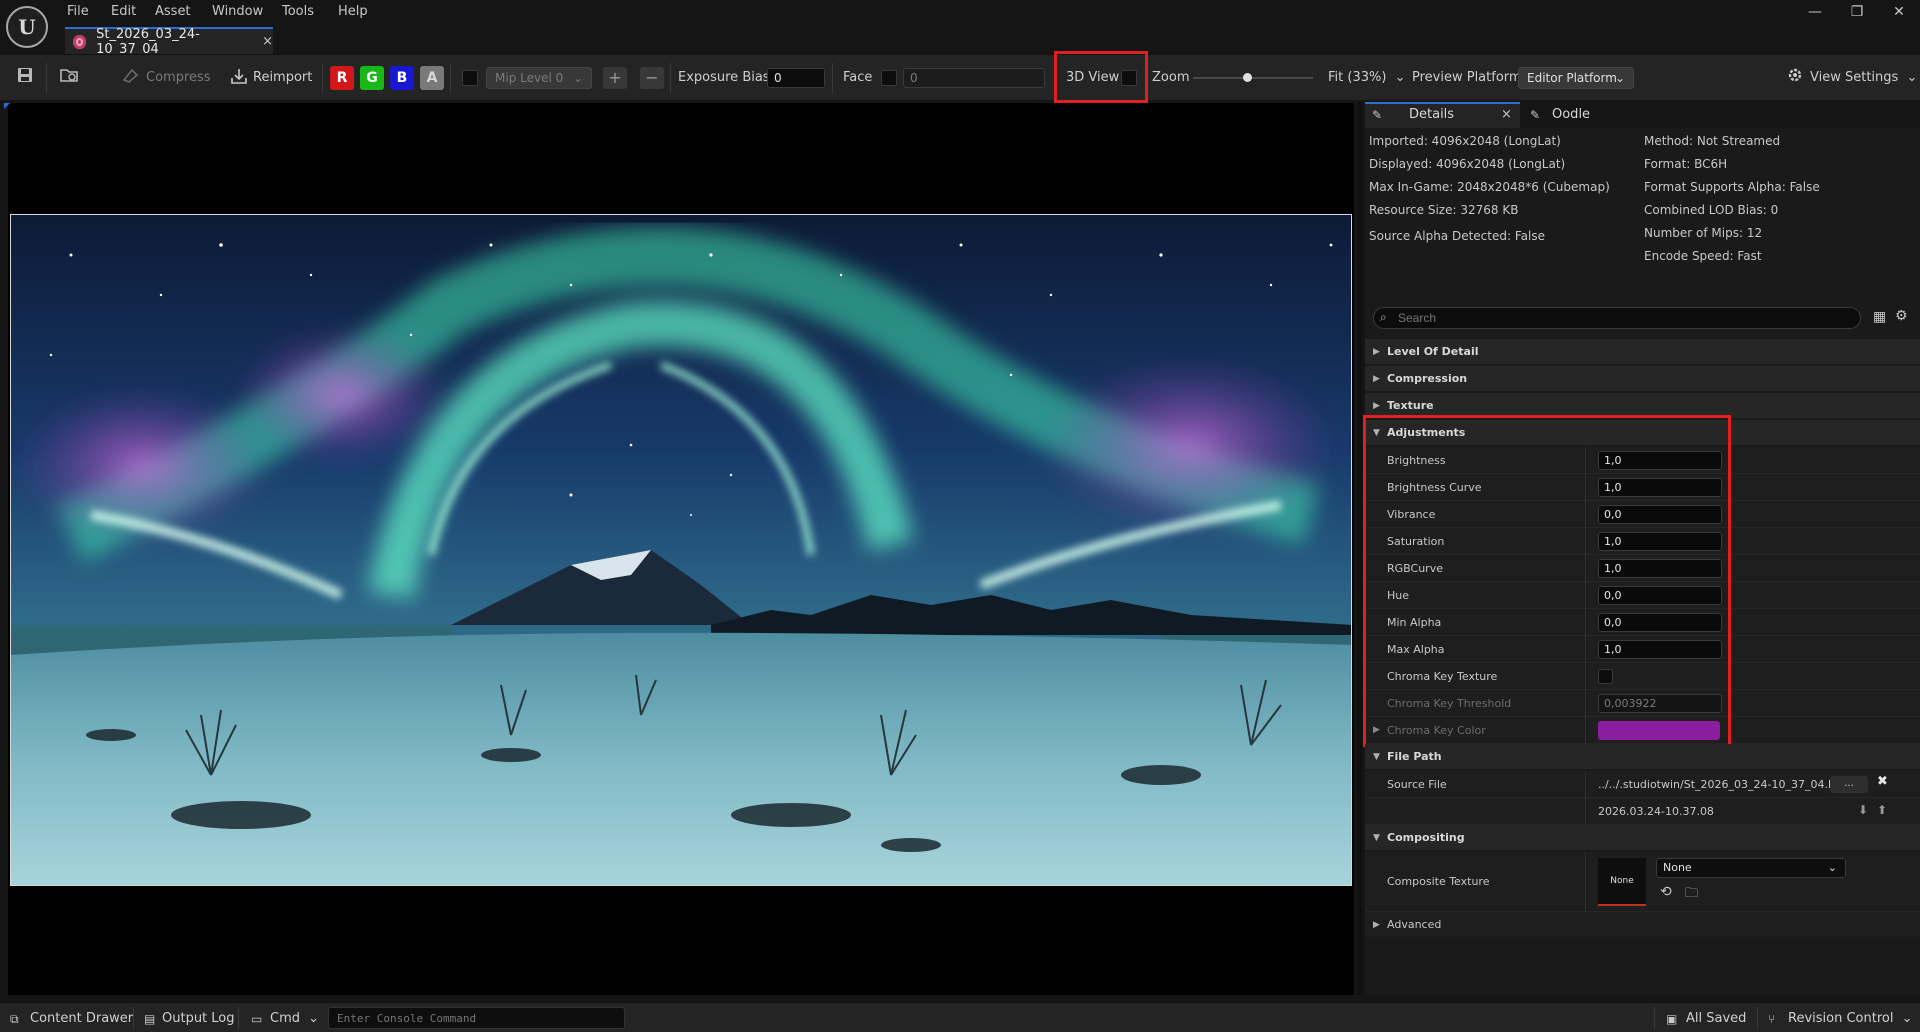 The image size is (1920, 1032). What do you see at coordinates (432, 78) in the screenshot?
I see `channel-a-button: A` at bounding box center [432, 78].